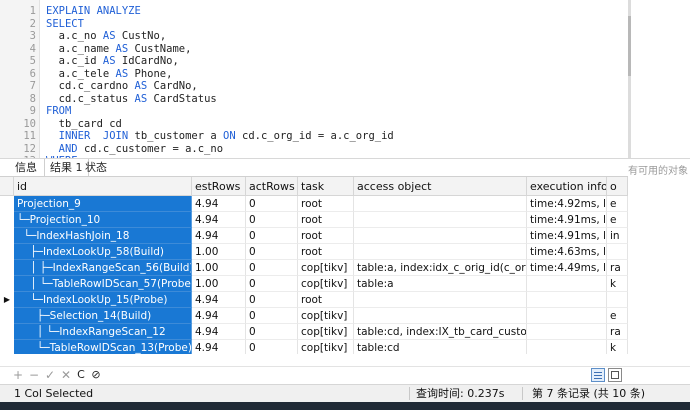 Image resolution: width=690 pixels, height=410 pixels. Describe the element at coordinates (326, 186) in the screenshot. I see `column-header-task: task` at that location.